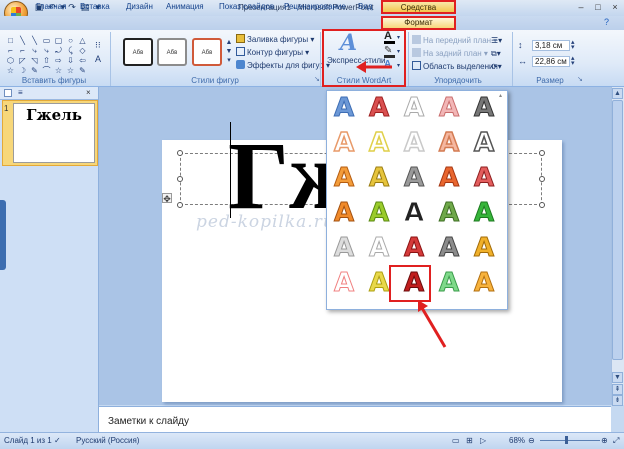  Describe the element at coordinates (598, 7) in the screenshot. I see `maximize-icon: □` at that location.